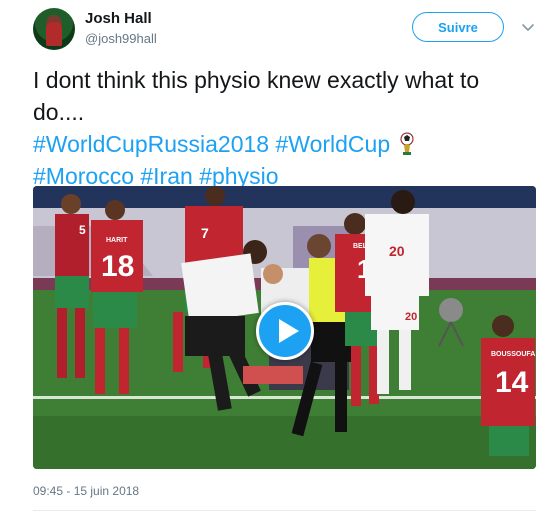  What do you see at coordinates (118, 18) in the screenshot?
I see `author-display-name: Josh Hall` at bounding box center [118, 18].